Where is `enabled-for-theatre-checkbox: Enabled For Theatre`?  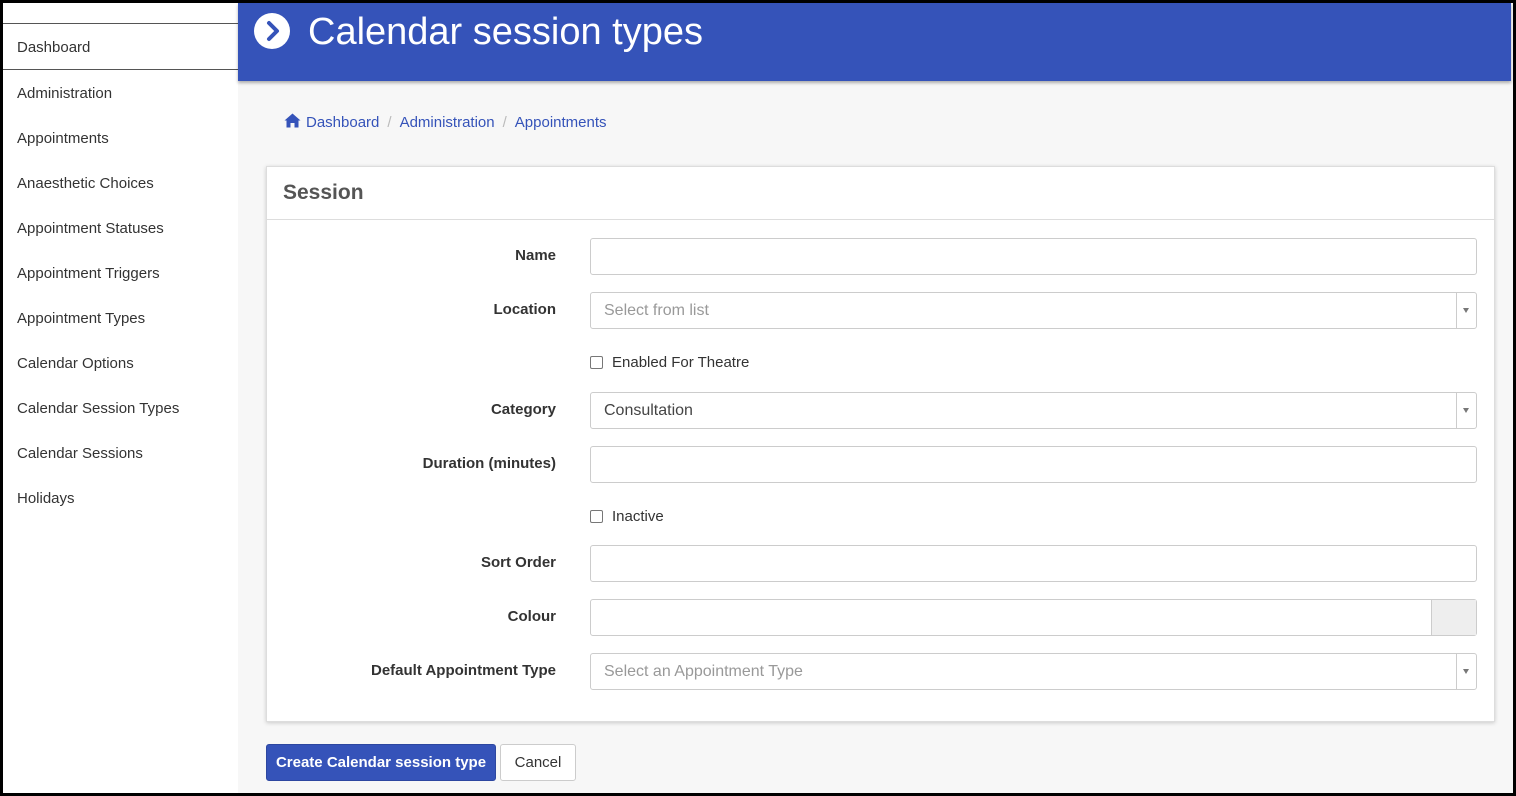
enabled-for-theatre-checkbox: Enabled For Theatre is located at coordinates (669, 362).